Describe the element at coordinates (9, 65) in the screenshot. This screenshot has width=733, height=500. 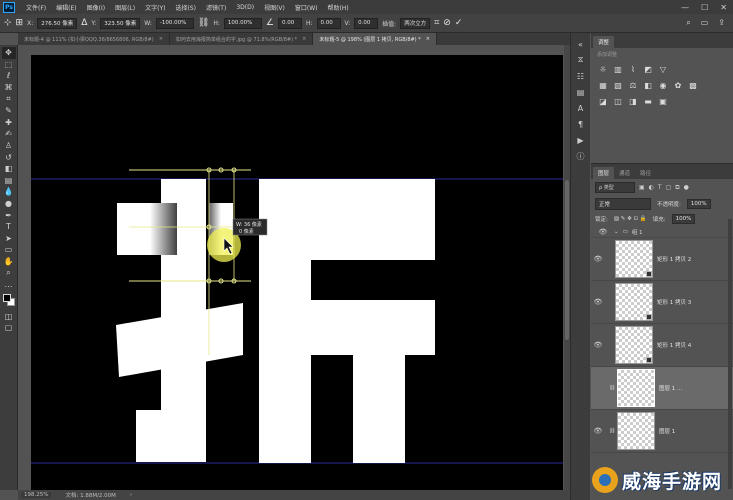
I see `marquee-tool-icon: ⬚` at that location.